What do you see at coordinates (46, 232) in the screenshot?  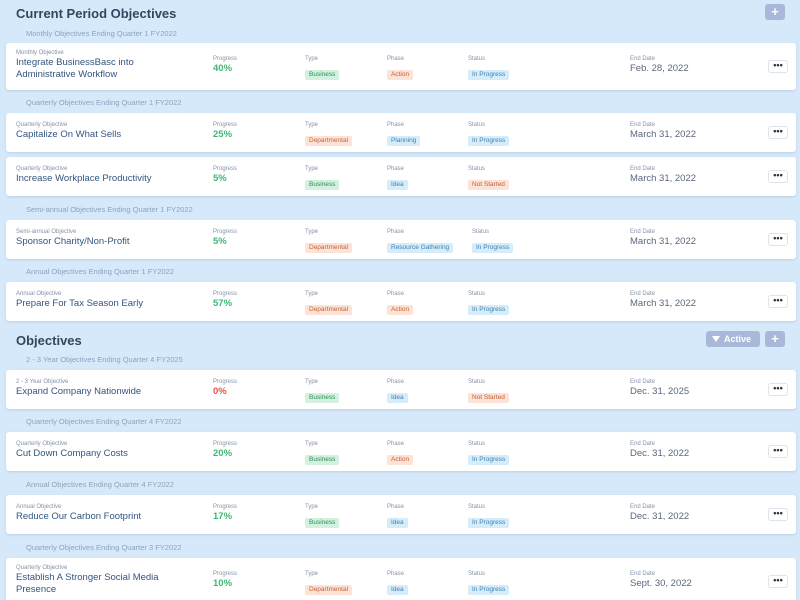 I see `objective-category: Semi-annual Objective` at bounding box center [46, 232].